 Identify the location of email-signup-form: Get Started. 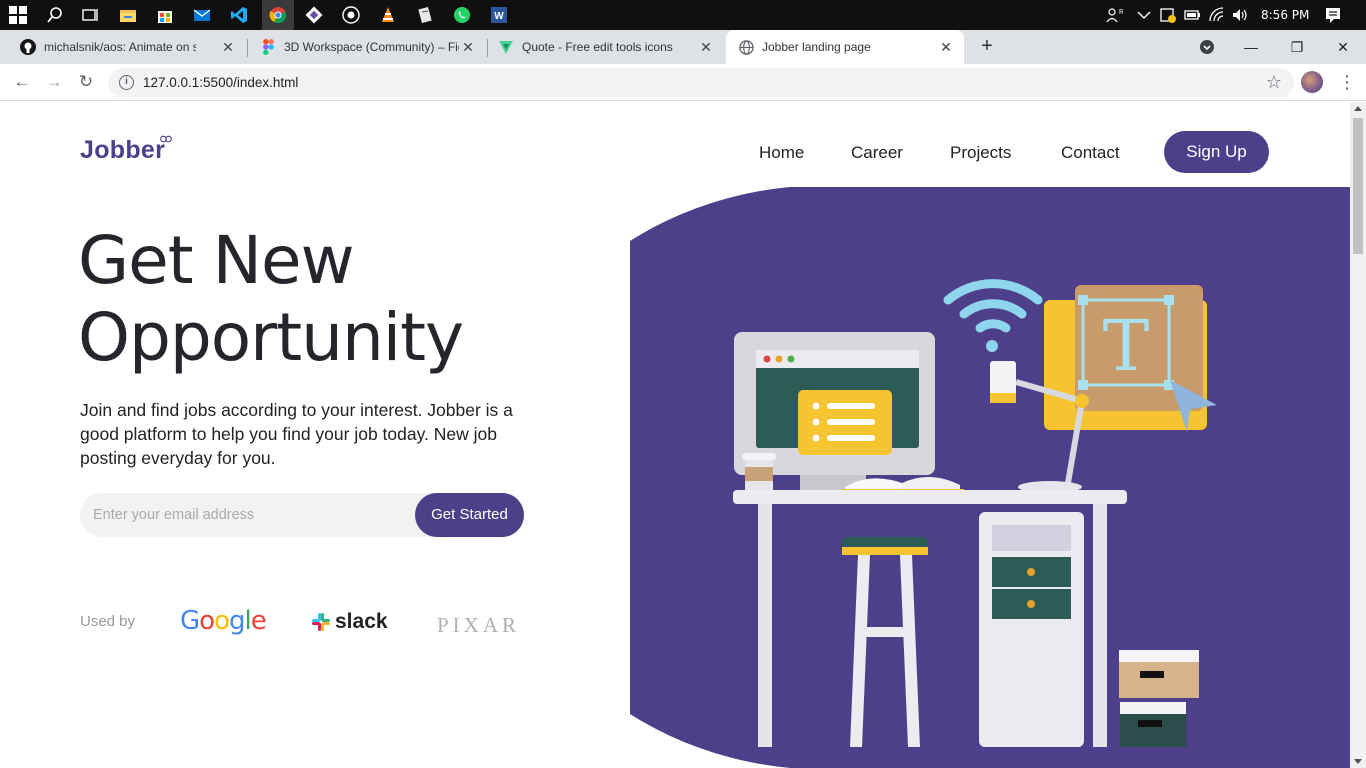
(302, 515).